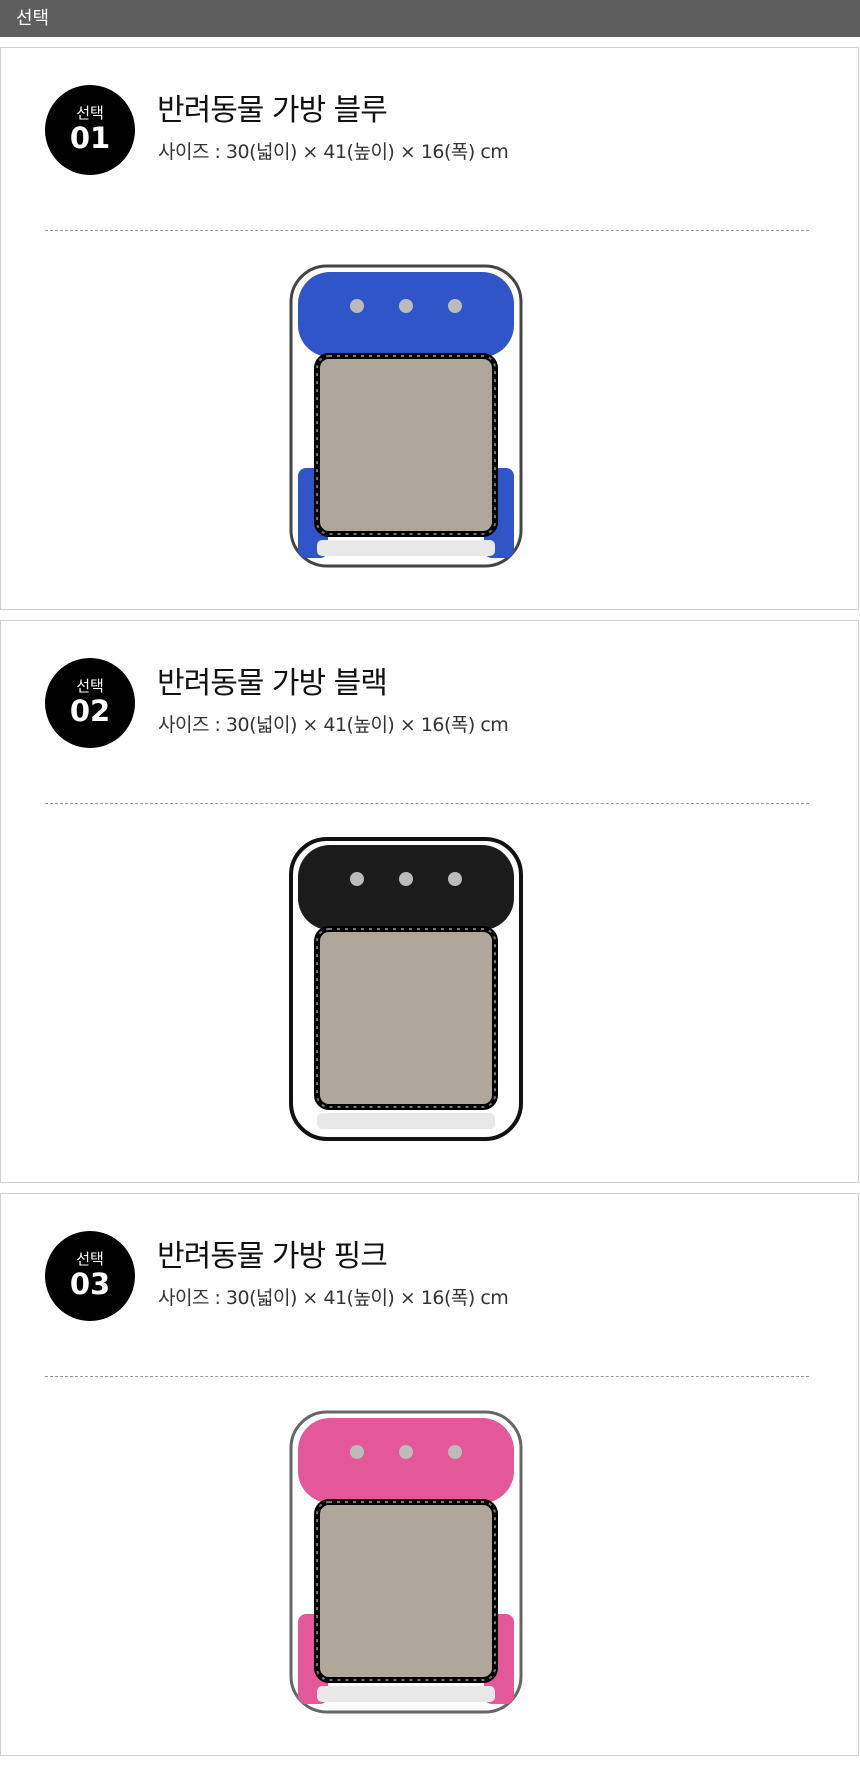 The width and height of the screenshot is (860, 1769). Describe the element at coordinates (90, 138) in the screenshot. I see `badge-number: 01` at that location.